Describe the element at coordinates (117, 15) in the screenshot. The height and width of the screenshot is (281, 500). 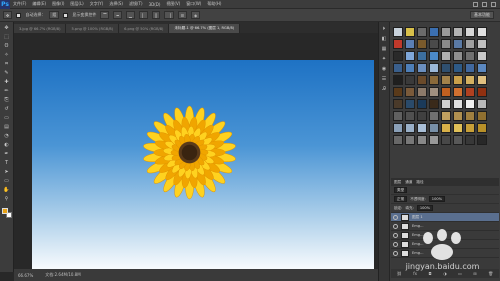
I see `align-middle-button: ═` at that location.